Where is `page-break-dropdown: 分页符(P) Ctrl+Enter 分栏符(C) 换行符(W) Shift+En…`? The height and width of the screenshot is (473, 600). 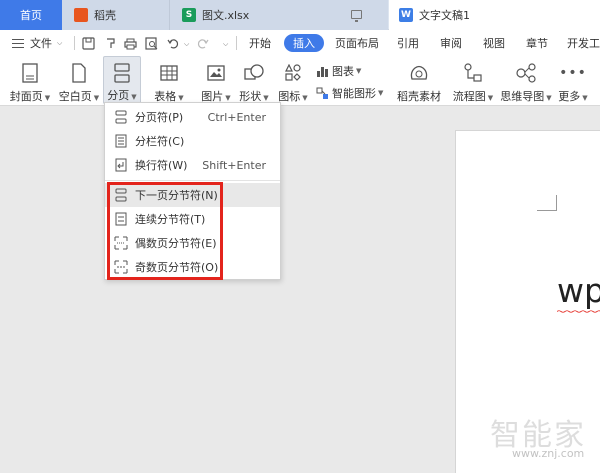 page-break-dropdown: 分页符(P) Ctrl+Enter 分栏符(C) 换行符(W) Shift+En… is located at coordinates (192, 191).